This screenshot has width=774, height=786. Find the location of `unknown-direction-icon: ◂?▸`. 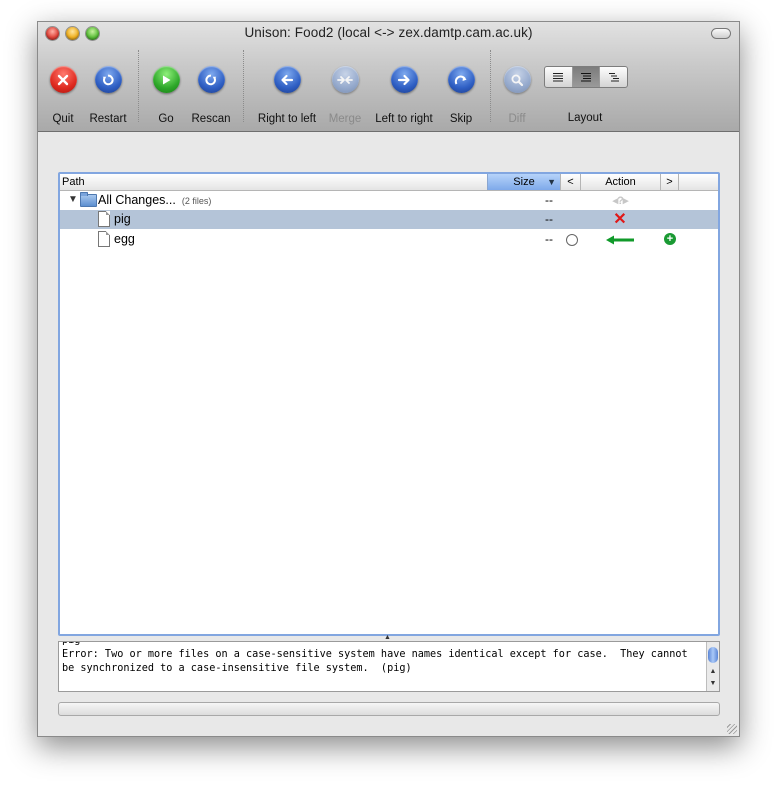

unknown-direction-icon: ◂?▸ is located at coordinates (620, 201).